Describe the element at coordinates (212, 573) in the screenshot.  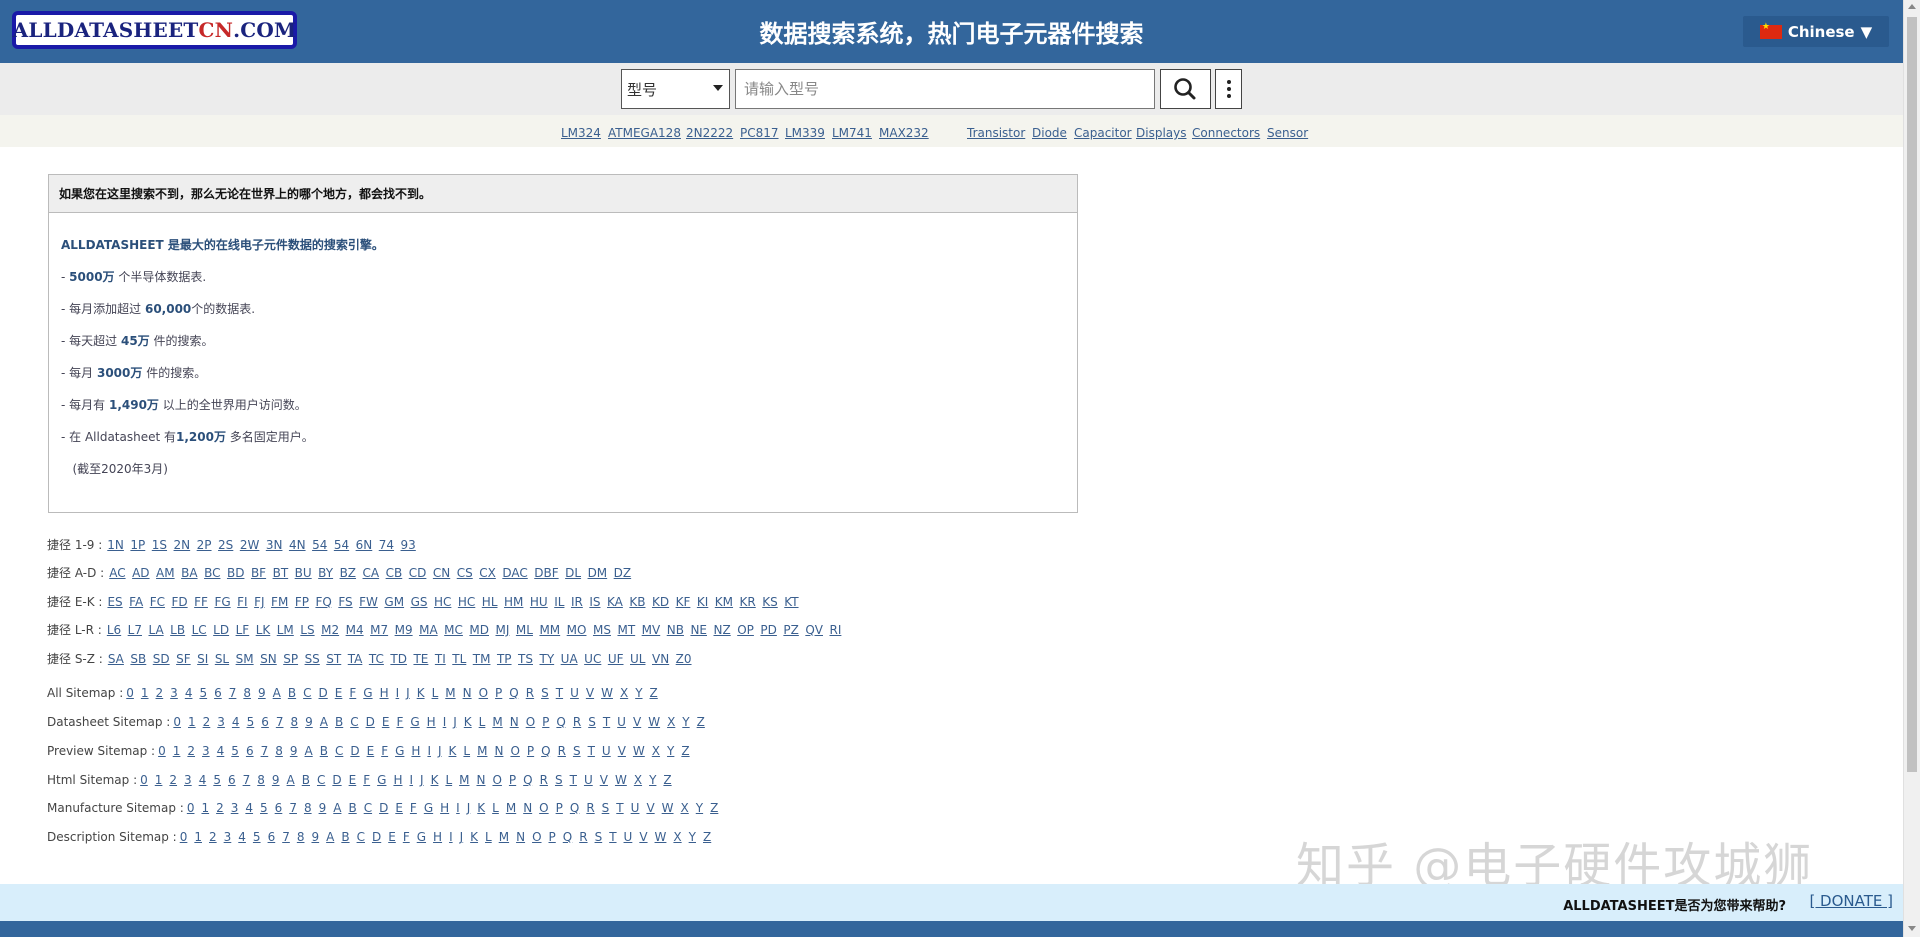
I see `index-link: BC` at that location.